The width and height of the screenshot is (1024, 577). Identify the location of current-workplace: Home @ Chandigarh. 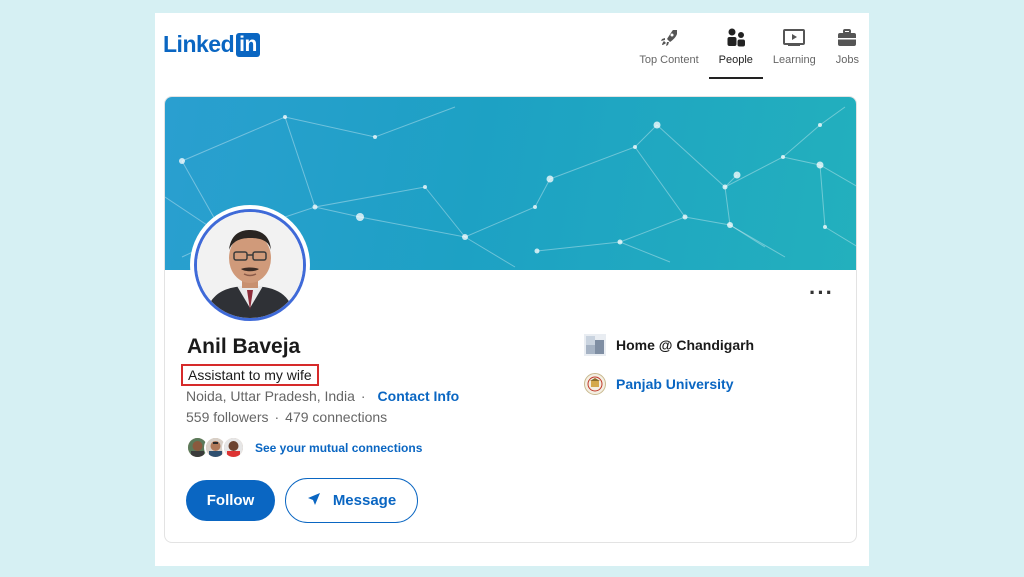
(669, 345).